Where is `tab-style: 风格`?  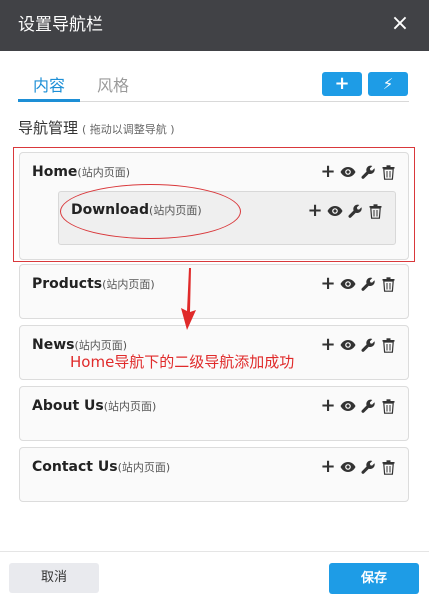
tab-style: 风格 is located at coordinates (113, 88).